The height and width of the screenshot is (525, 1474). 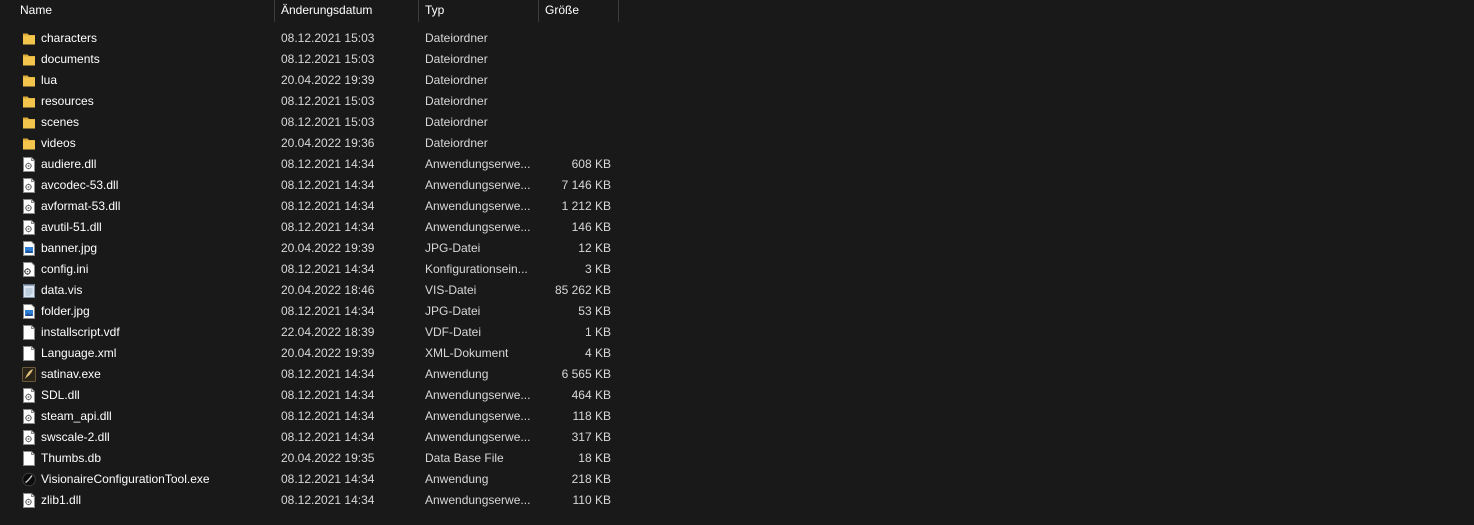 I want to click on file-size: 317 KB, so click(x=591, y=437).